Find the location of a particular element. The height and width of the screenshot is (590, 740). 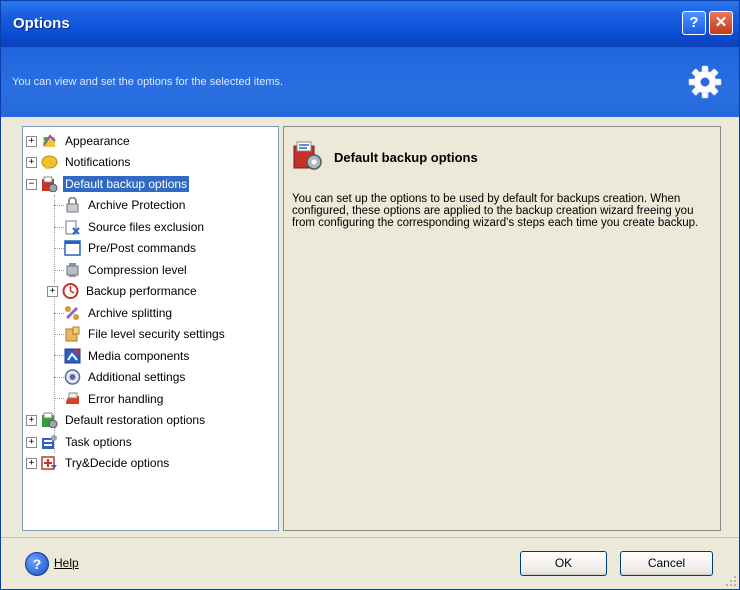

gear-icon is located at coordinates (705, 82).